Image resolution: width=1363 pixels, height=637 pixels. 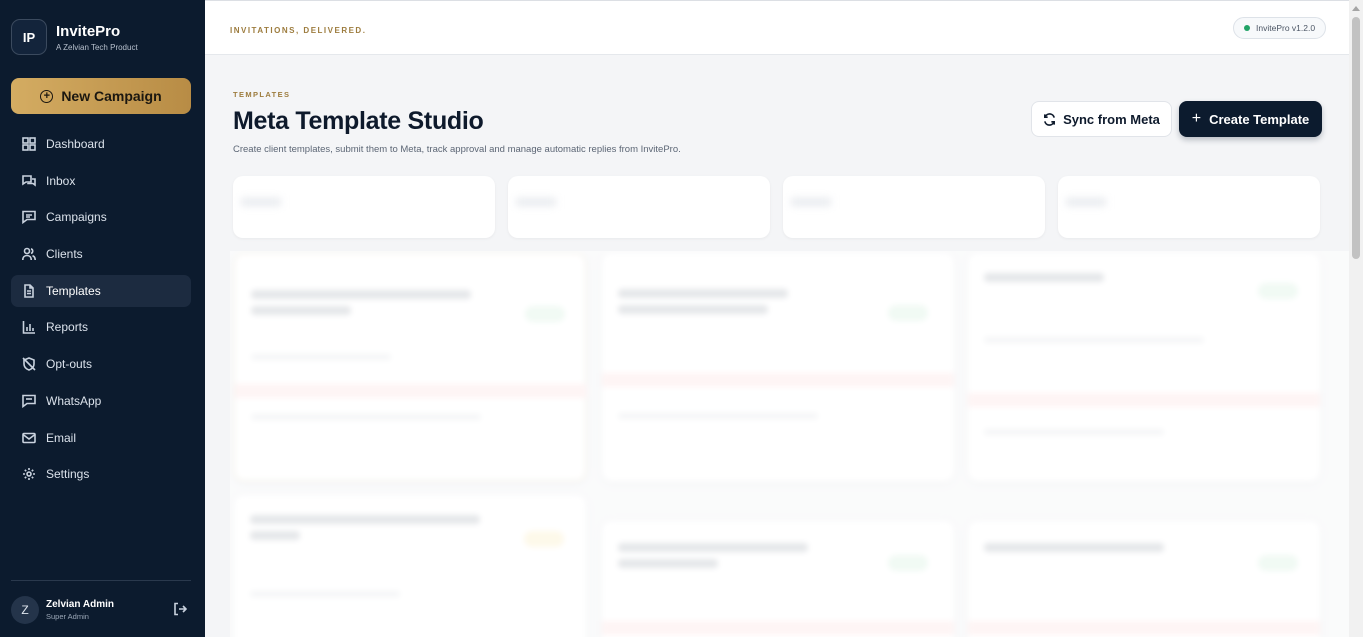 I want to click on brand: IP InvitePro A Zelvian Tech Product, so click(x=74, y=37).